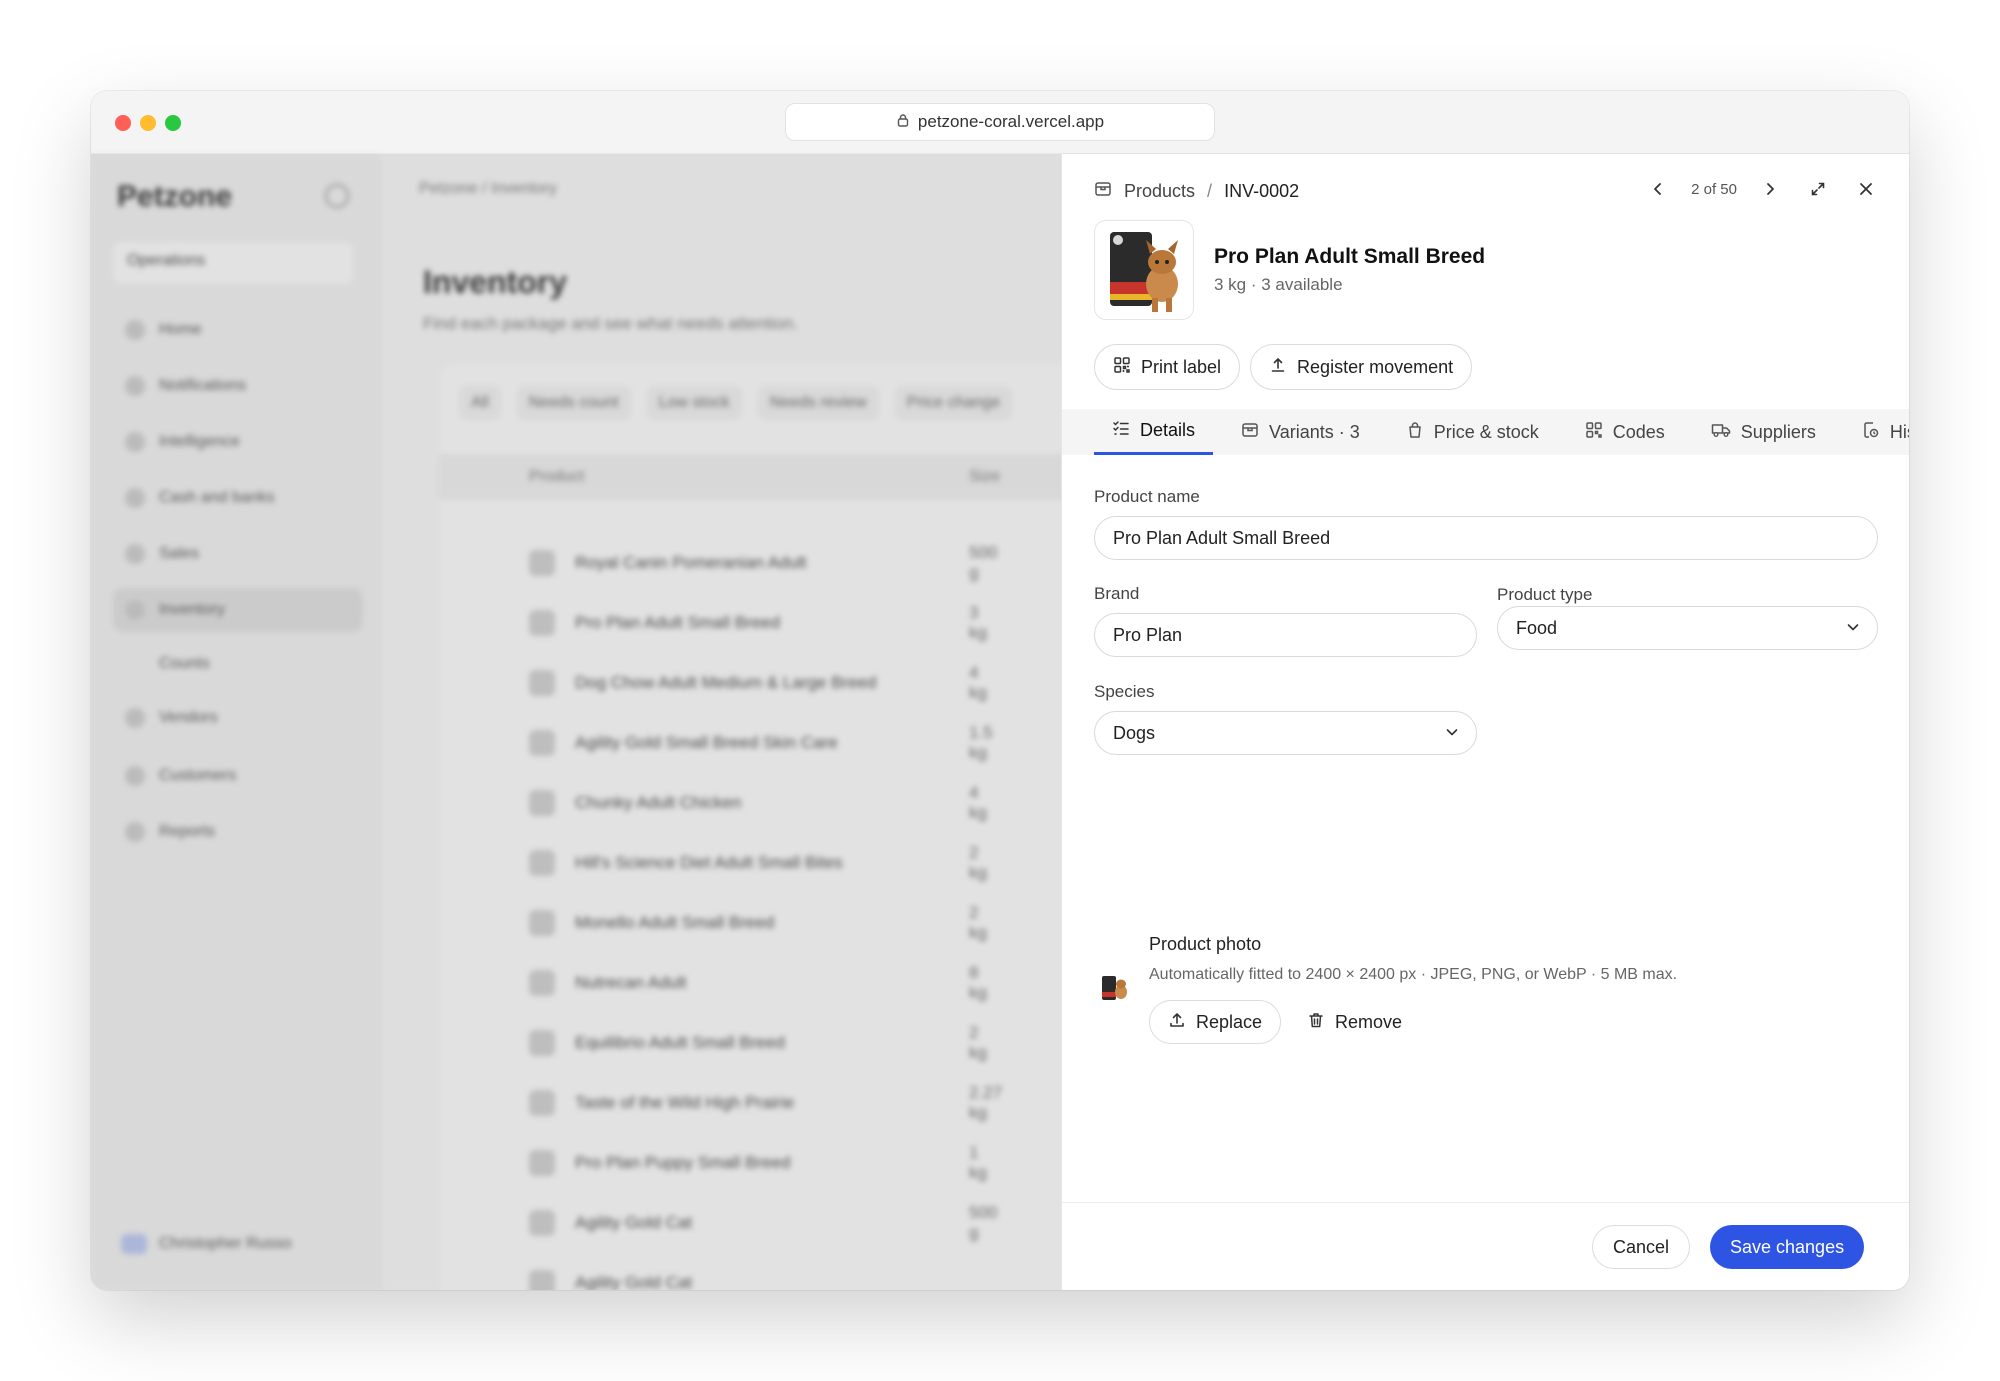  I want to click on lock-icon, so click(903, 122).